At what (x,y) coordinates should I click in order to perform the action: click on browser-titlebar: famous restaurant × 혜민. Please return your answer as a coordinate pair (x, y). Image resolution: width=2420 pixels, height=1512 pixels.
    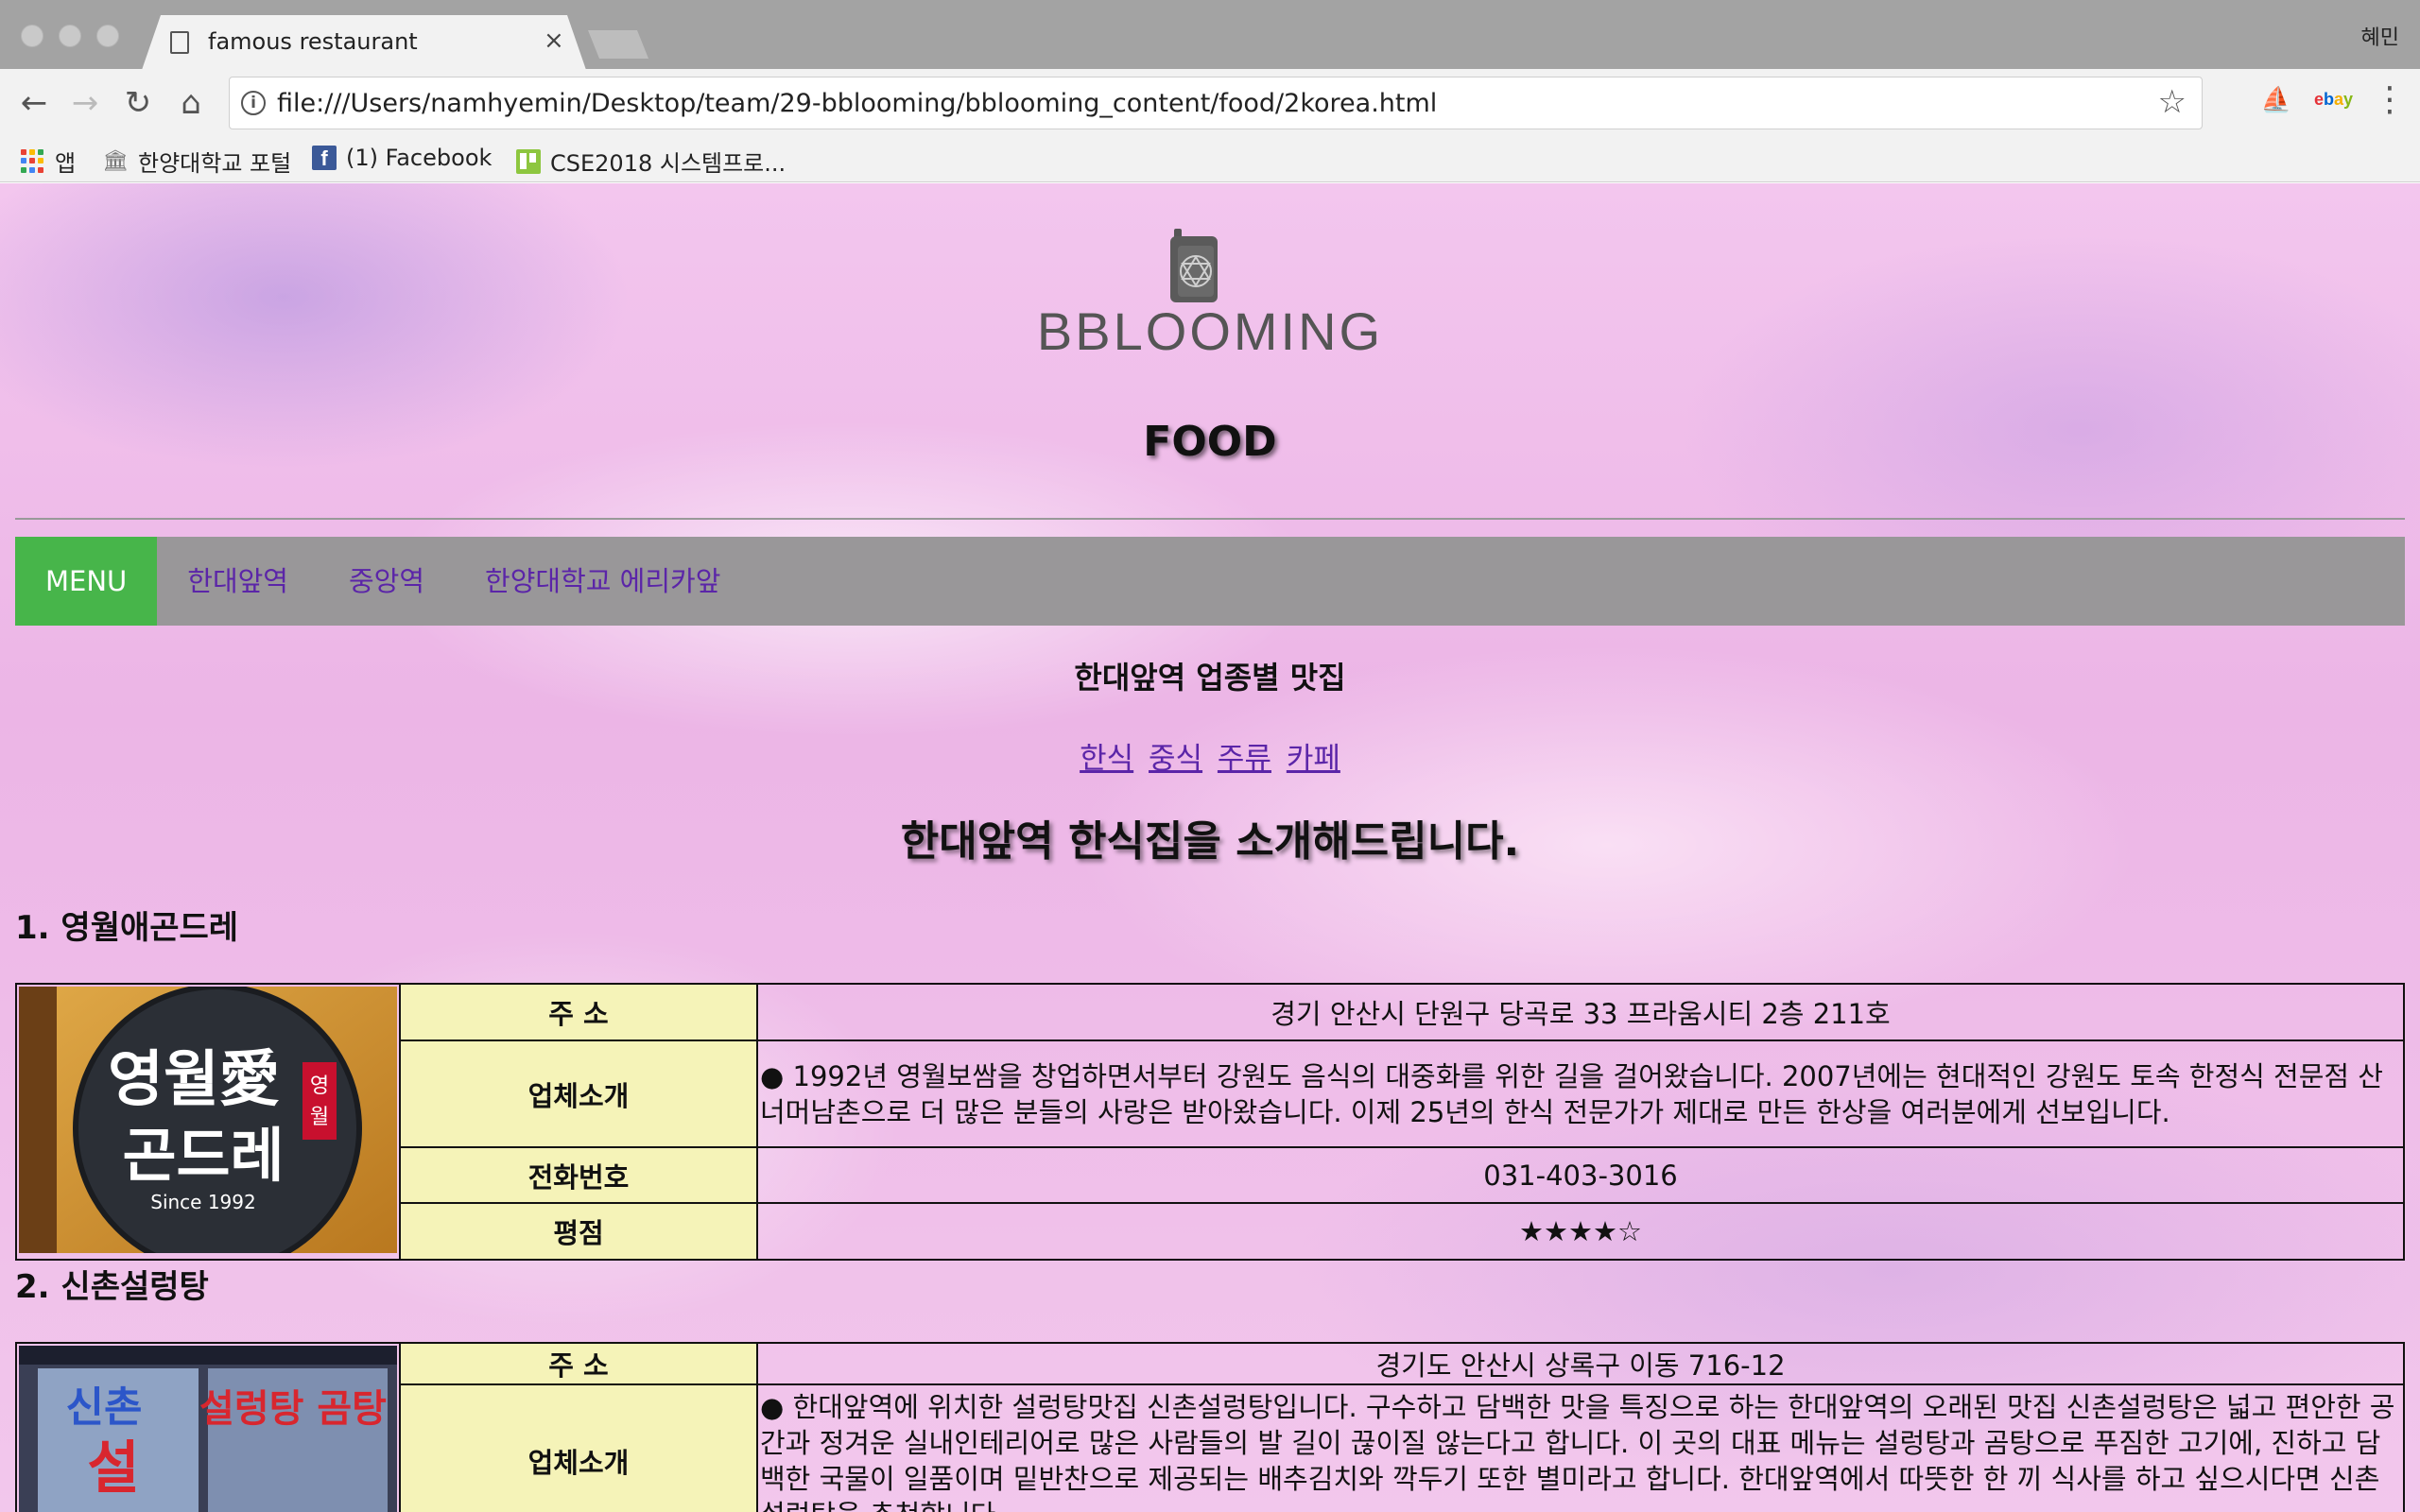
    Looking at the image, I should click on (1210, 35).